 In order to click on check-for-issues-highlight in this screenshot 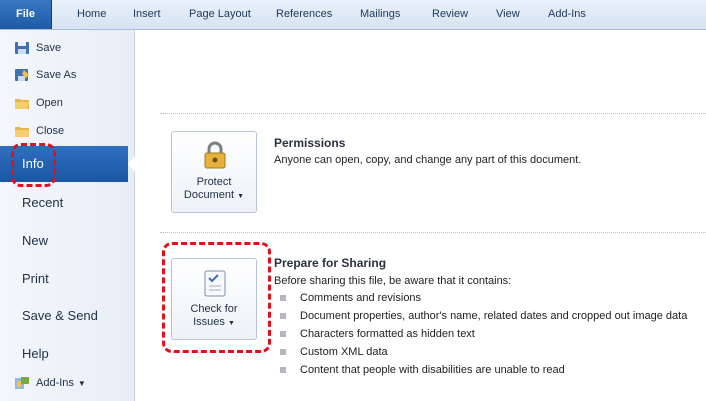, I will do `click(216, 297)`.